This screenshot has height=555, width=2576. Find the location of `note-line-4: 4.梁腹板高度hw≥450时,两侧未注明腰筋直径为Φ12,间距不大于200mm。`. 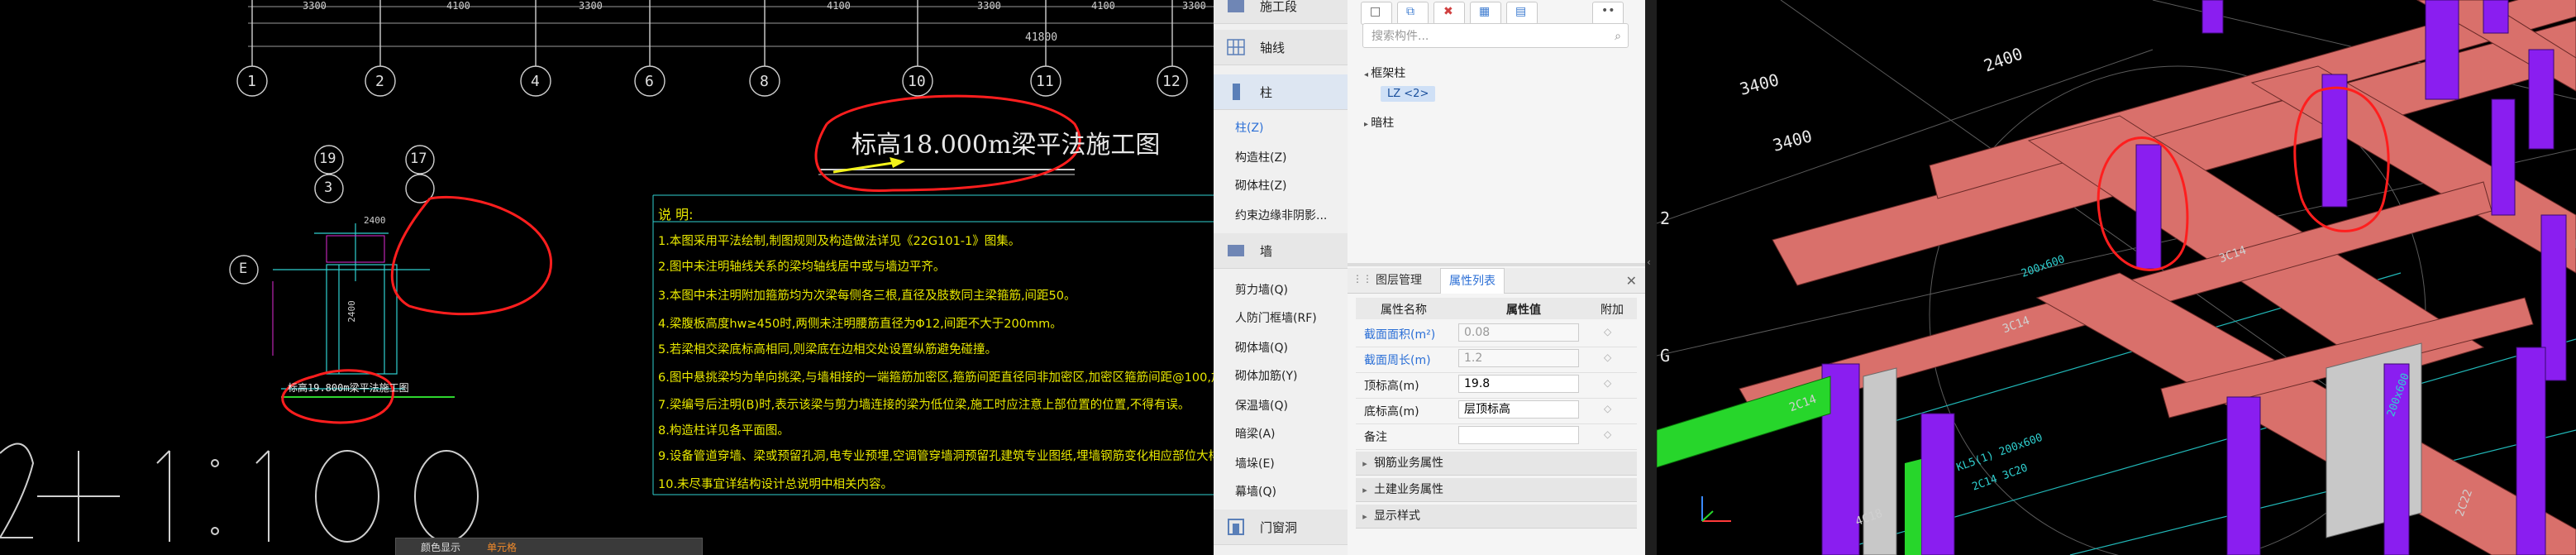

note-line-4: 4.梁腹板高度hw≥450时,两侧未注明腰筋直径为Φ12,间距不大于200mm。 is located at coordinates (860, 324).